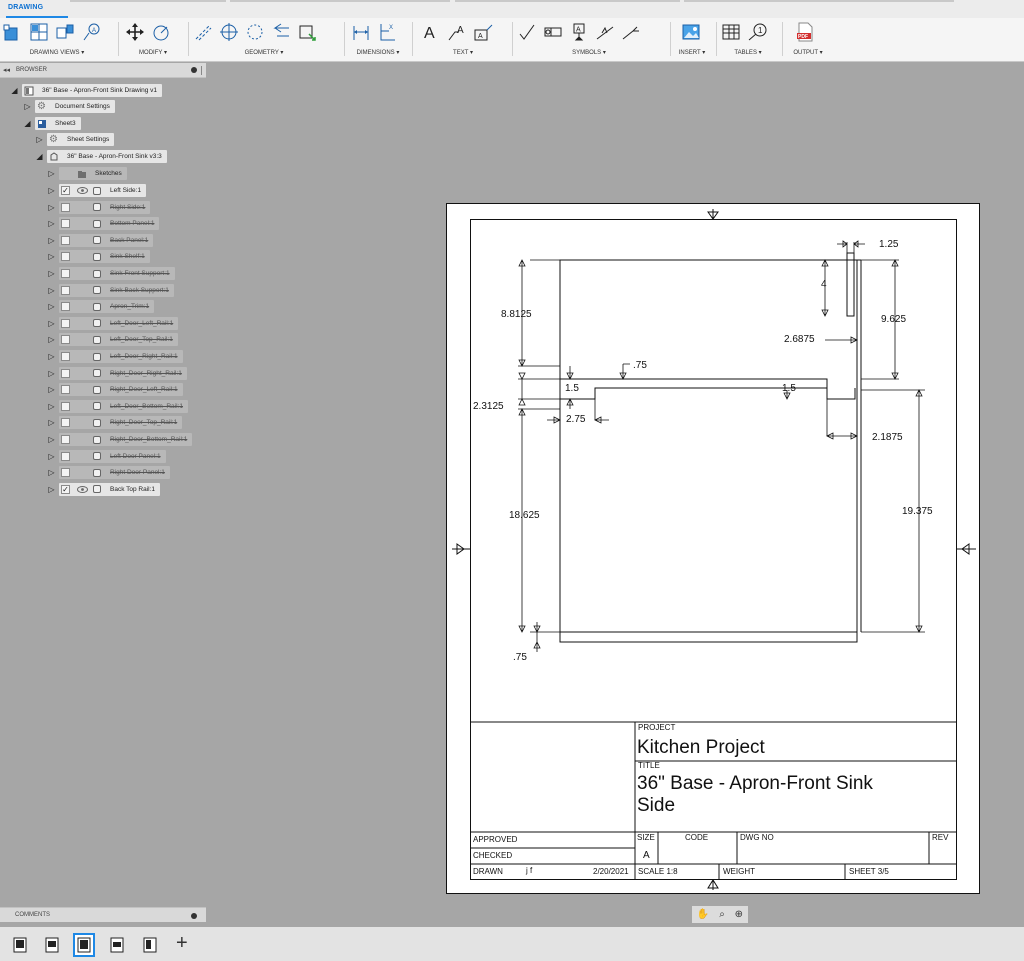 This screenshot has width=1024, height=961. Describe the element at coordinates (808, 52) in the screenshot. I see `group-label-output: OUTPUT ▾` at that location.